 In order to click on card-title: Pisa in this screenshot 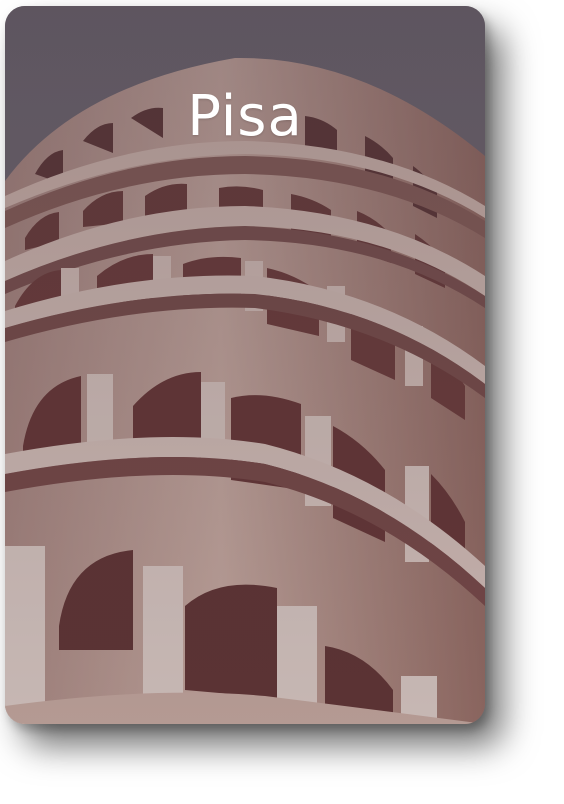, I will do `click(245, 116)`.